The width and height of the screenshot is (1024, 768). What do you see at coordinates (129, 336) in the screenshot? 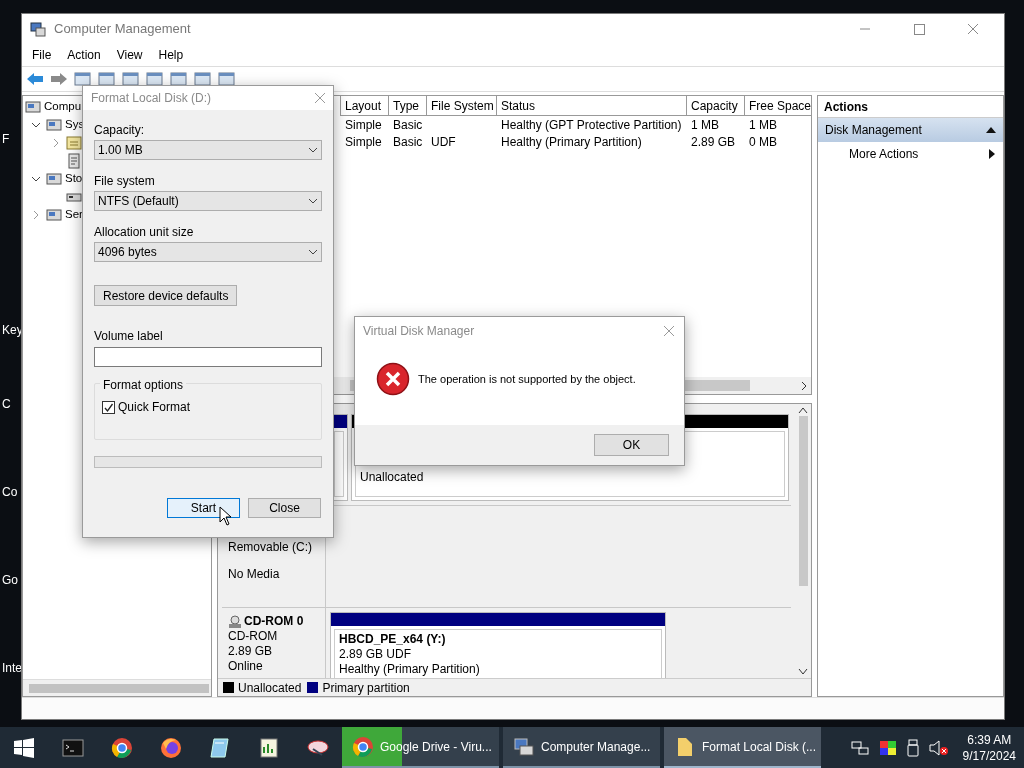
I see `field-label: Volume label` at bounding box center [129, 336].